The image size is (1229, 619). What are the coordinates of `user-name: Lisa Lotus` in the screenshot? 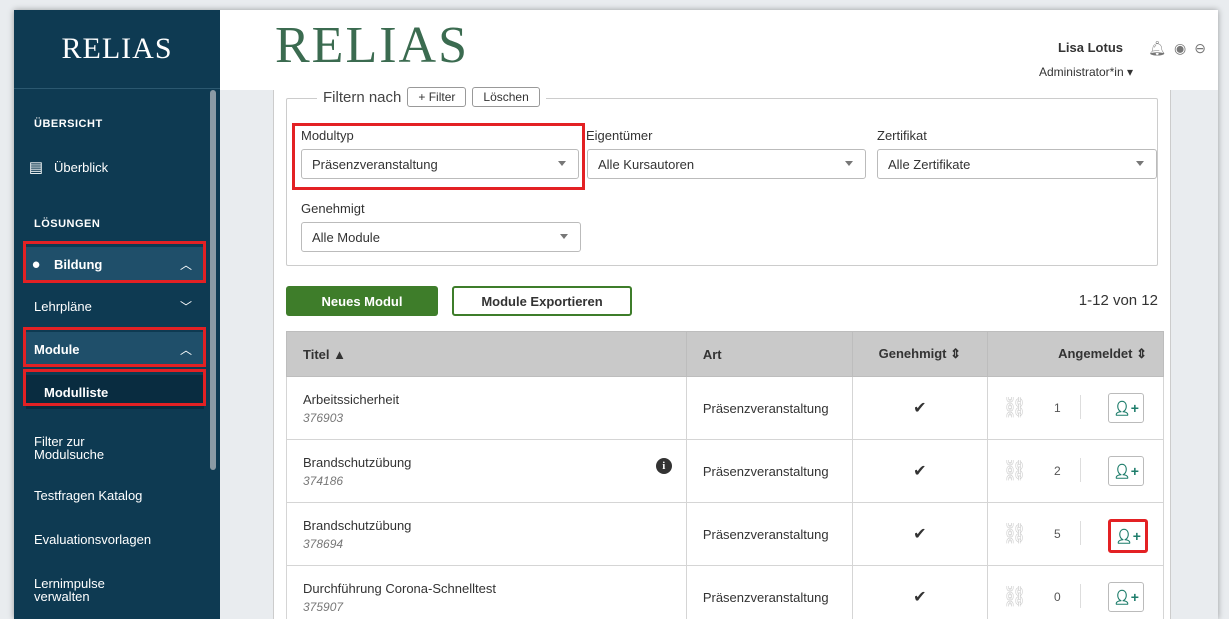 It's located at (1090, 47).